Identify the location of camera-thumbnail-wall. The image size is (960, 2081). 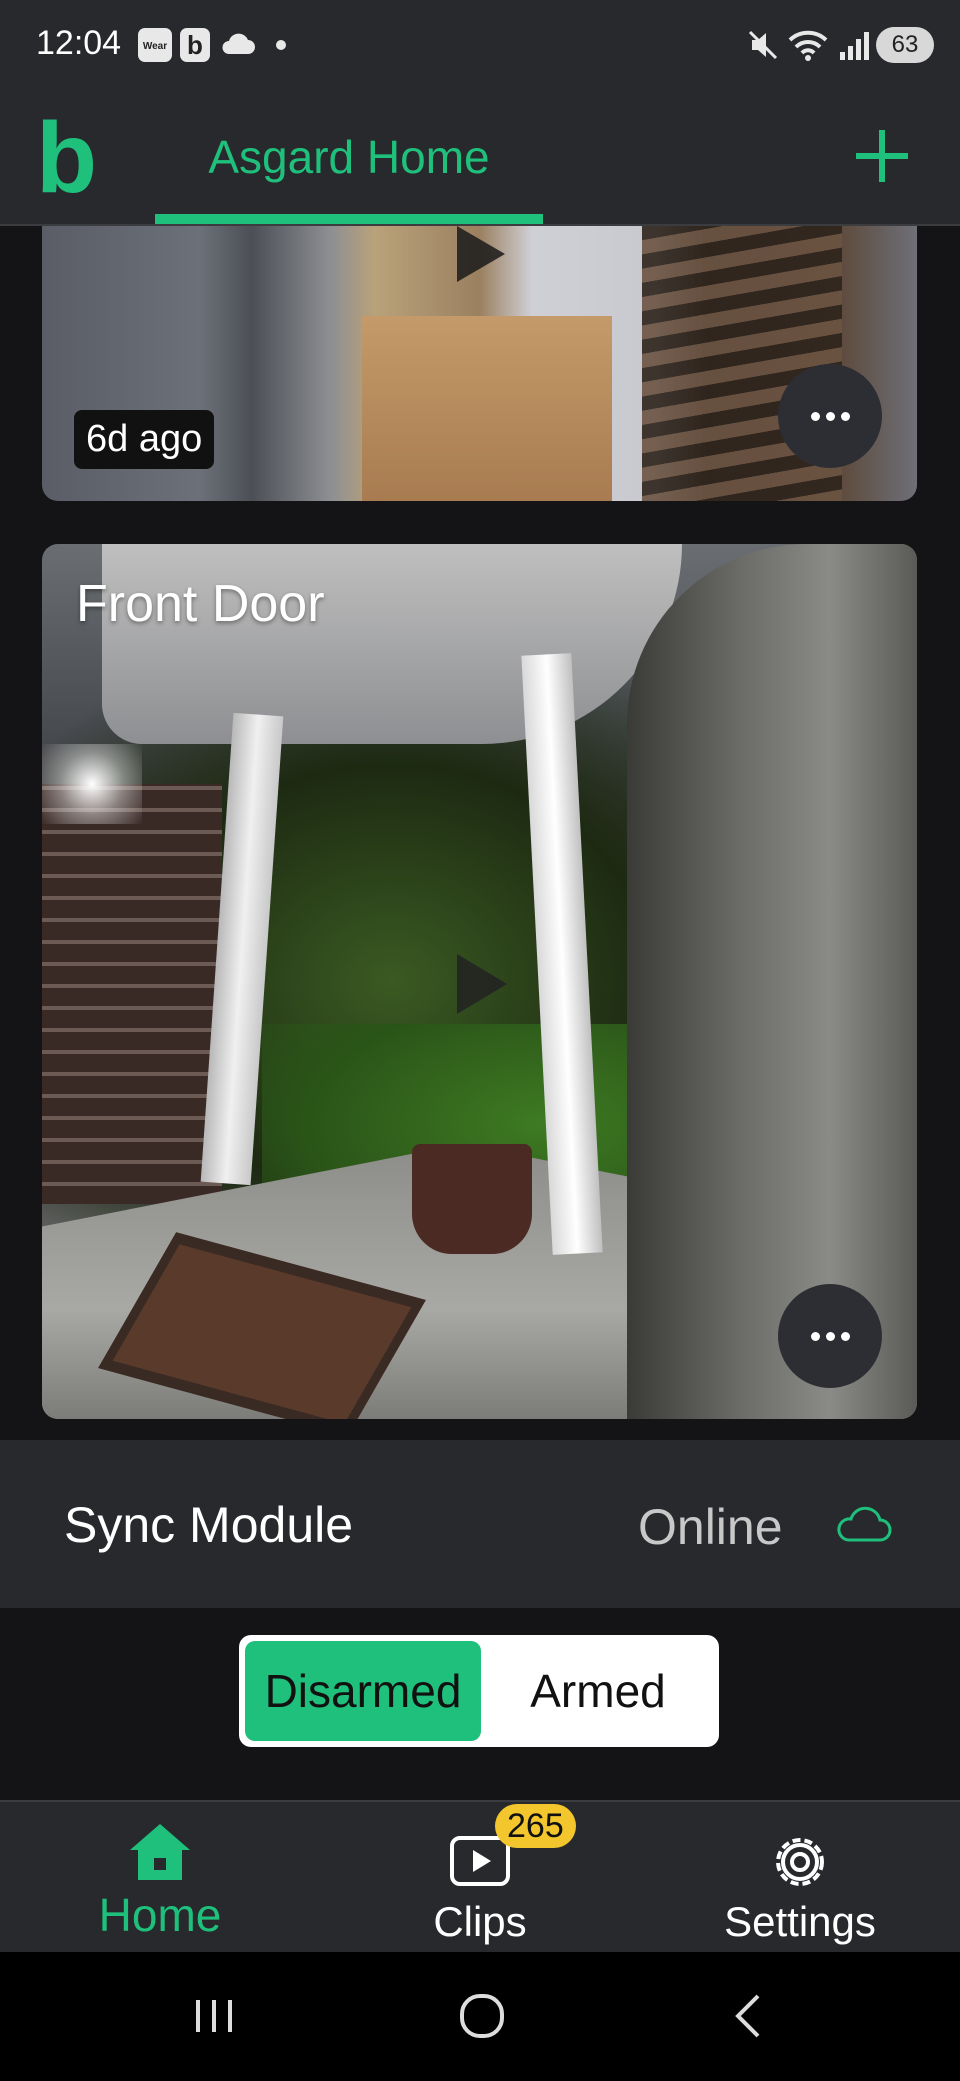
(132, 994).